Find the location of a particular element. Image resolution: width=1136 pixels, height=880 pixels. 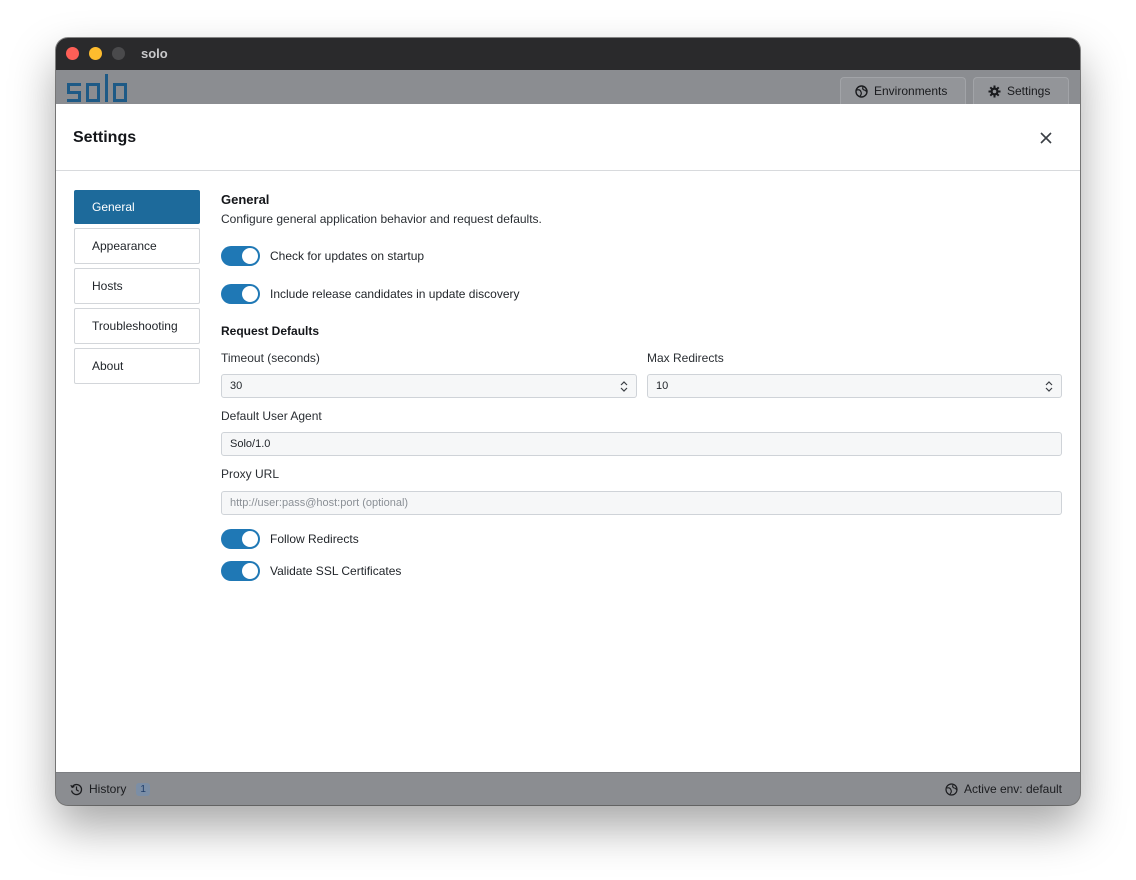

solo-logo is located at coordinates (103, 88).